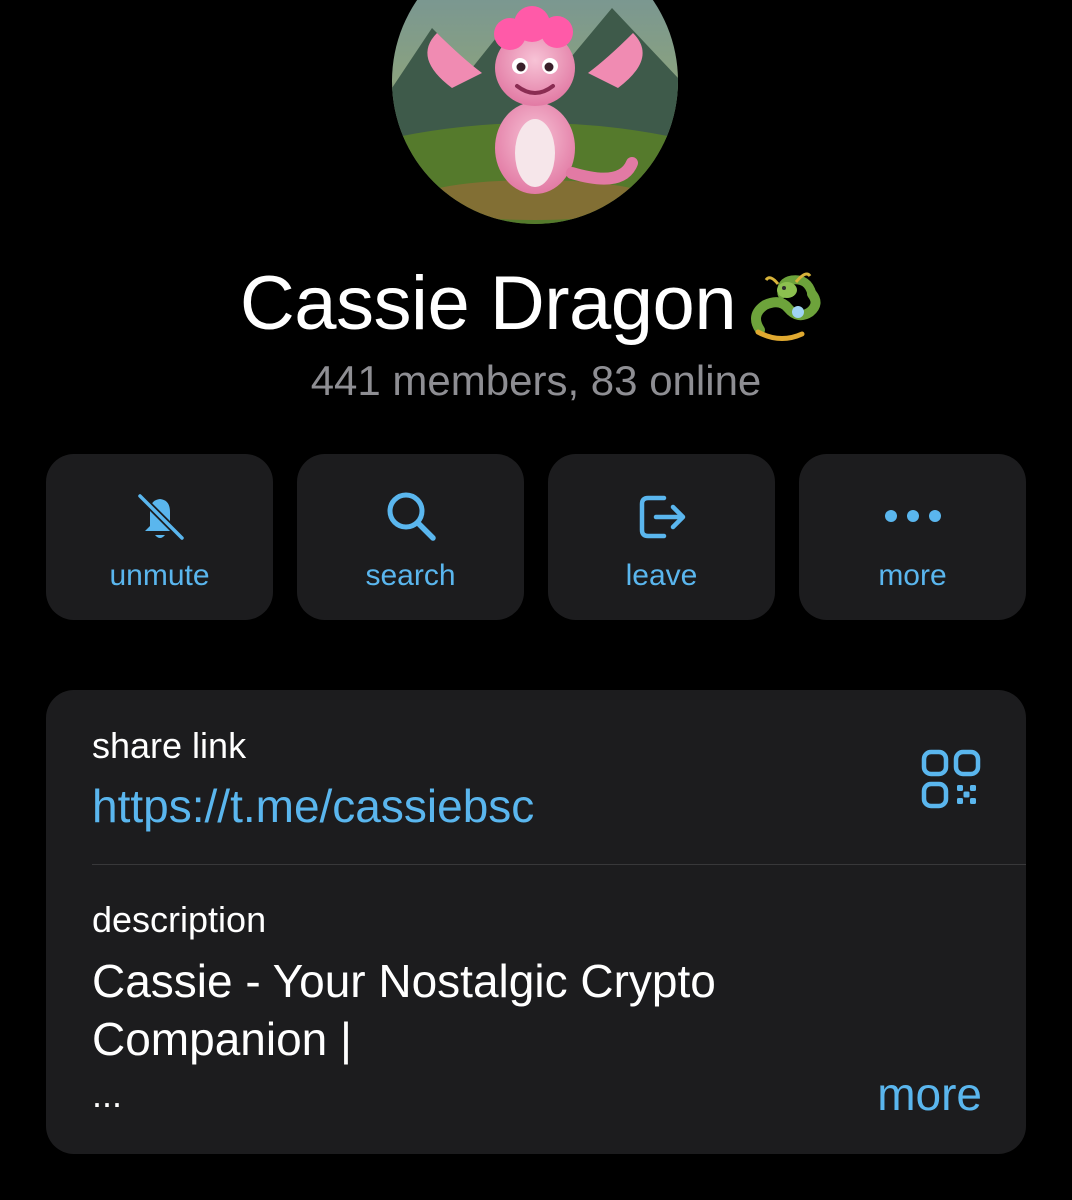  Describe the element at coordinates (313, 806) in the screenshot. I see `share-link-value: https://t.me/cassiebsc` at that location.